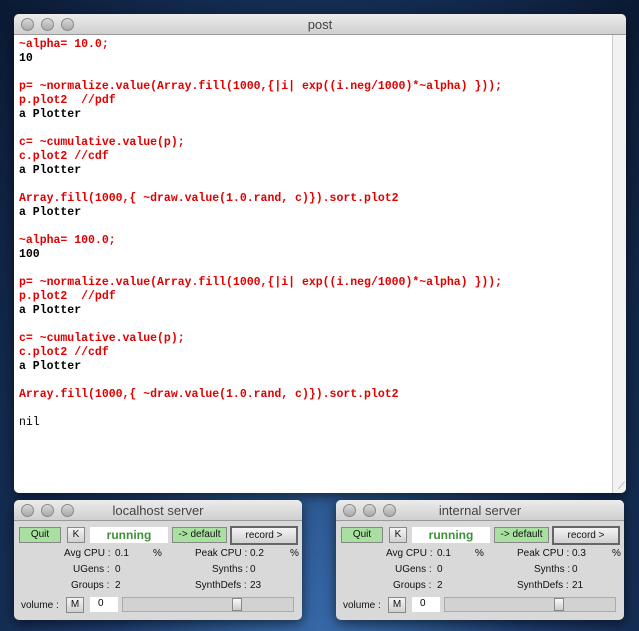 This screenshot has width=639, height=631. What do you see at coordinates (64, 44) in the screenshot?
I see `post-line: ~alpha= 10.0;` at bounding box center [64, 44].